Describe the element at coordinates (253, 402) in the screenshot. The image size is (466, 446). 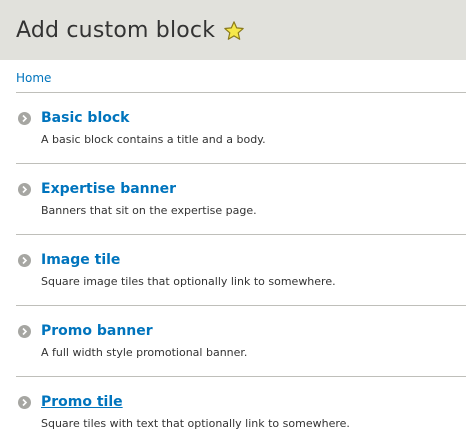
I see `block-type-link-promo-tile: Promo tile` at that location.